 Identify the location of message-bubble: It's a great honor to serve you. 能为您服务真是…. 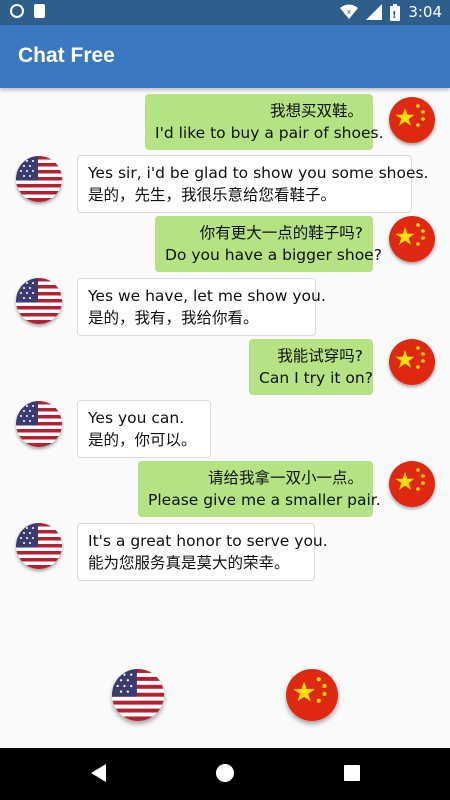
(202, 552).